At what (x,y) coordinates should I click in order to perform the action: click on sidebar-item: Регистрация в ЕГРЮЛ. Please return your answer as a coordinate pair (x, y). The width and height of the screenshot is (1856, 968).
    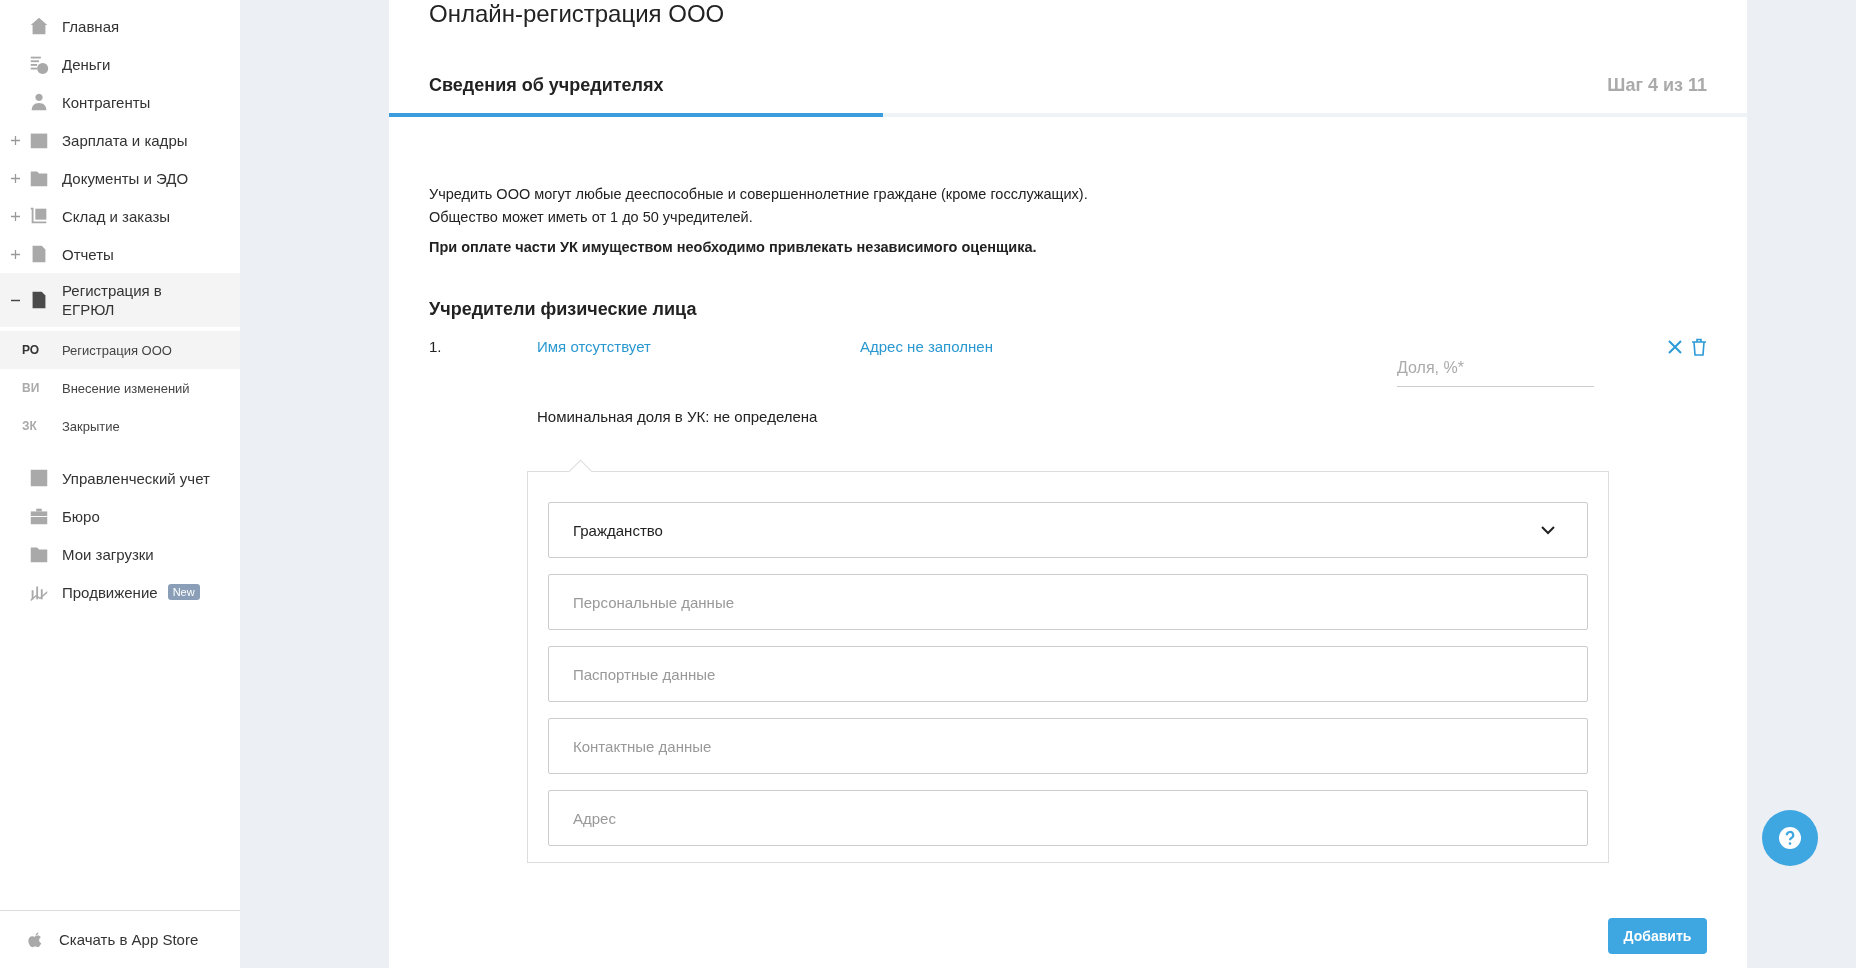
    Looking at the image, I should click on (120, 300).